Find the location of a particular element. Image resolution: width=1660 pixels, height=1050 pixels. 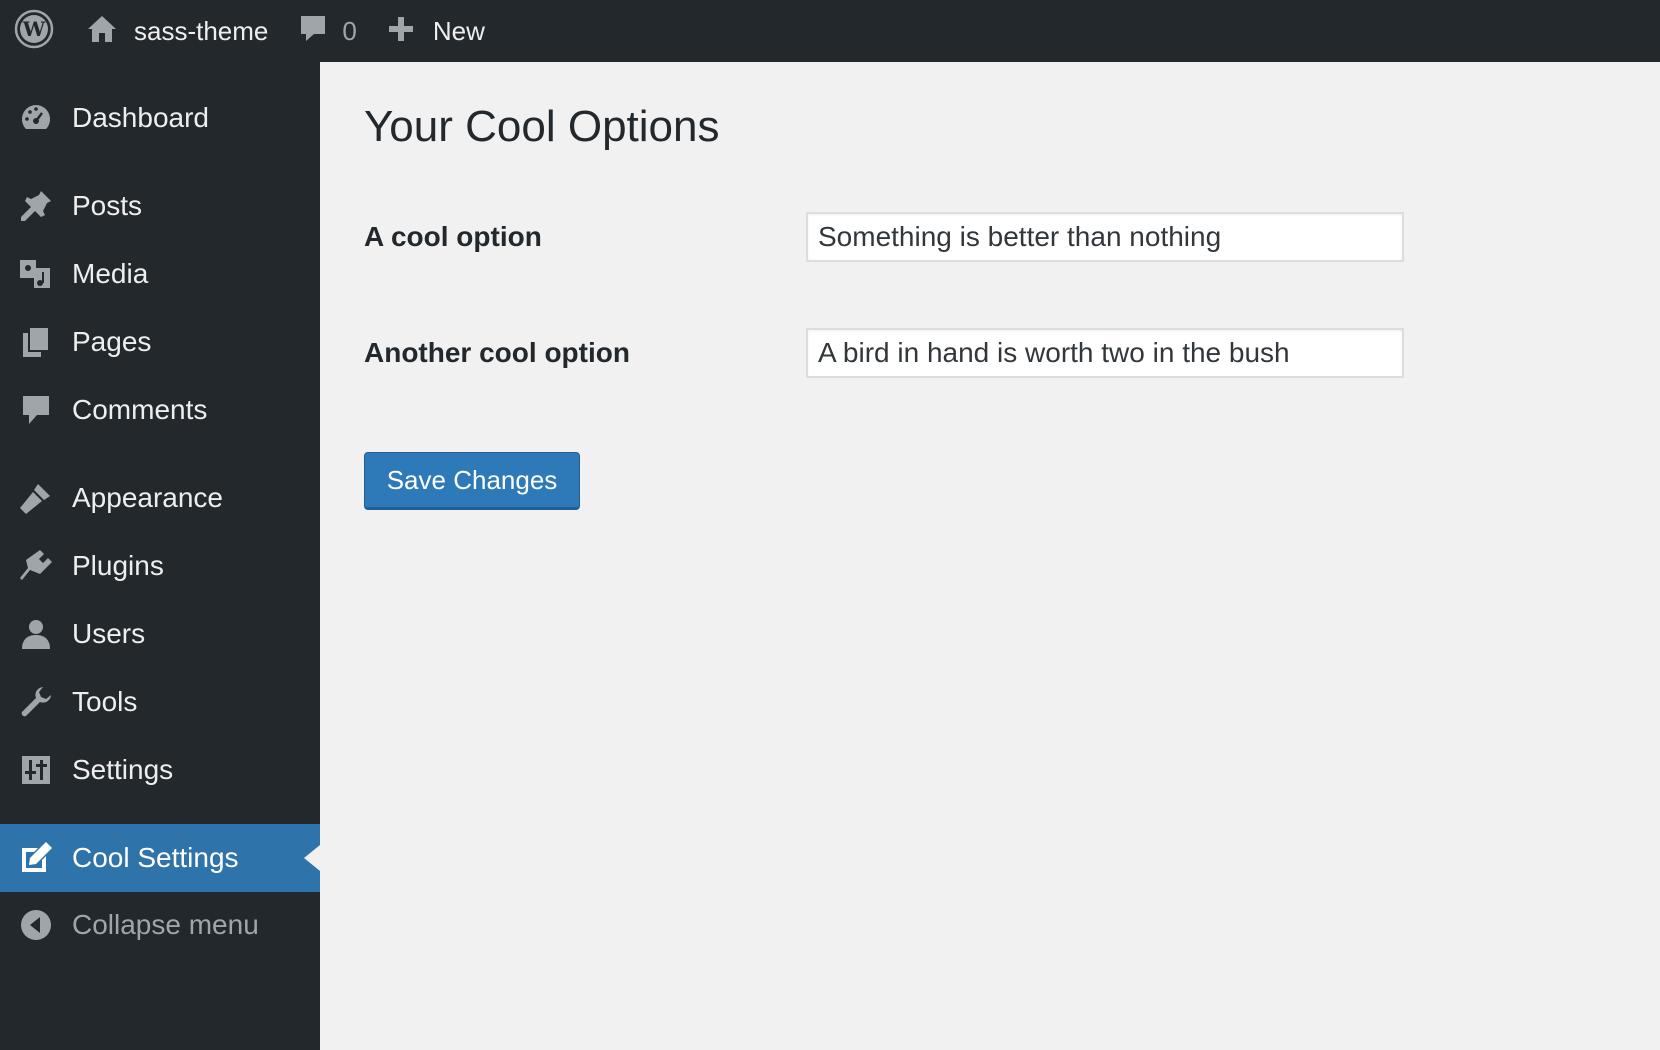

another-cool-option-input is located at coordinates (1105, 353).